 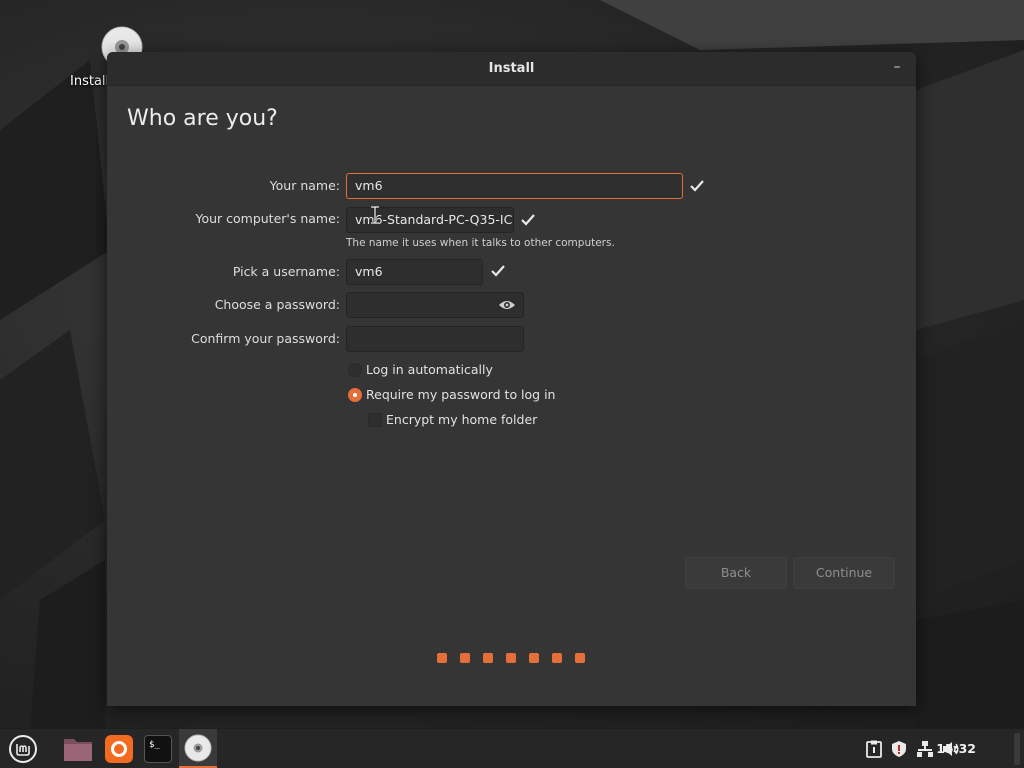 I want to click on installer-icon, so click(x=198, y=748).